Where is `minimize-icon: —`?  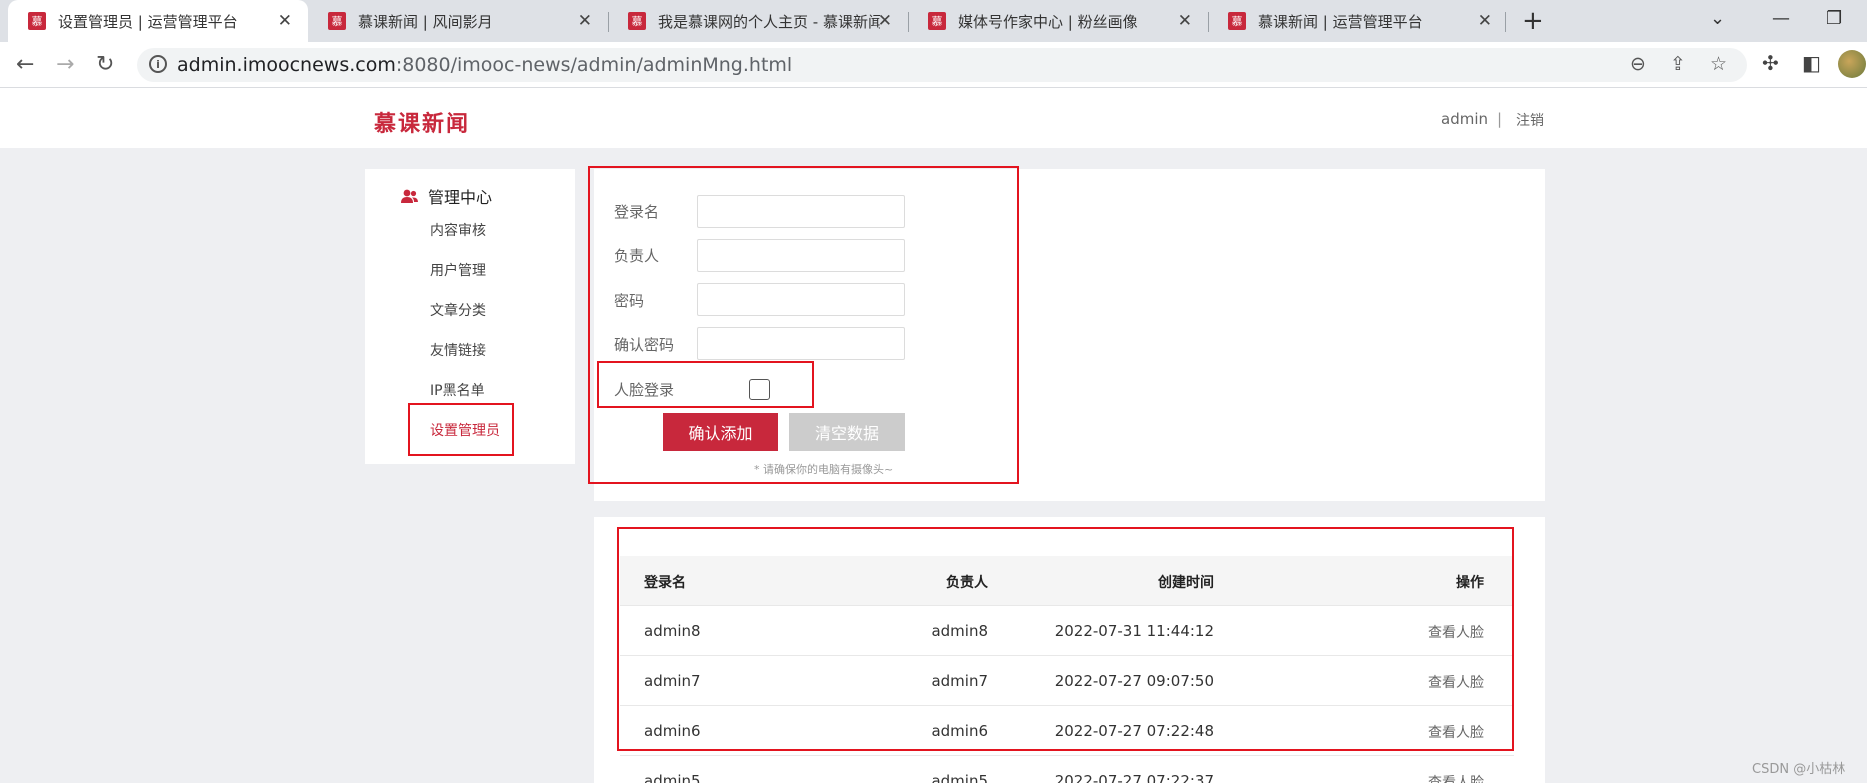
minimize-icon: — is located at coordinates (1781, 18).